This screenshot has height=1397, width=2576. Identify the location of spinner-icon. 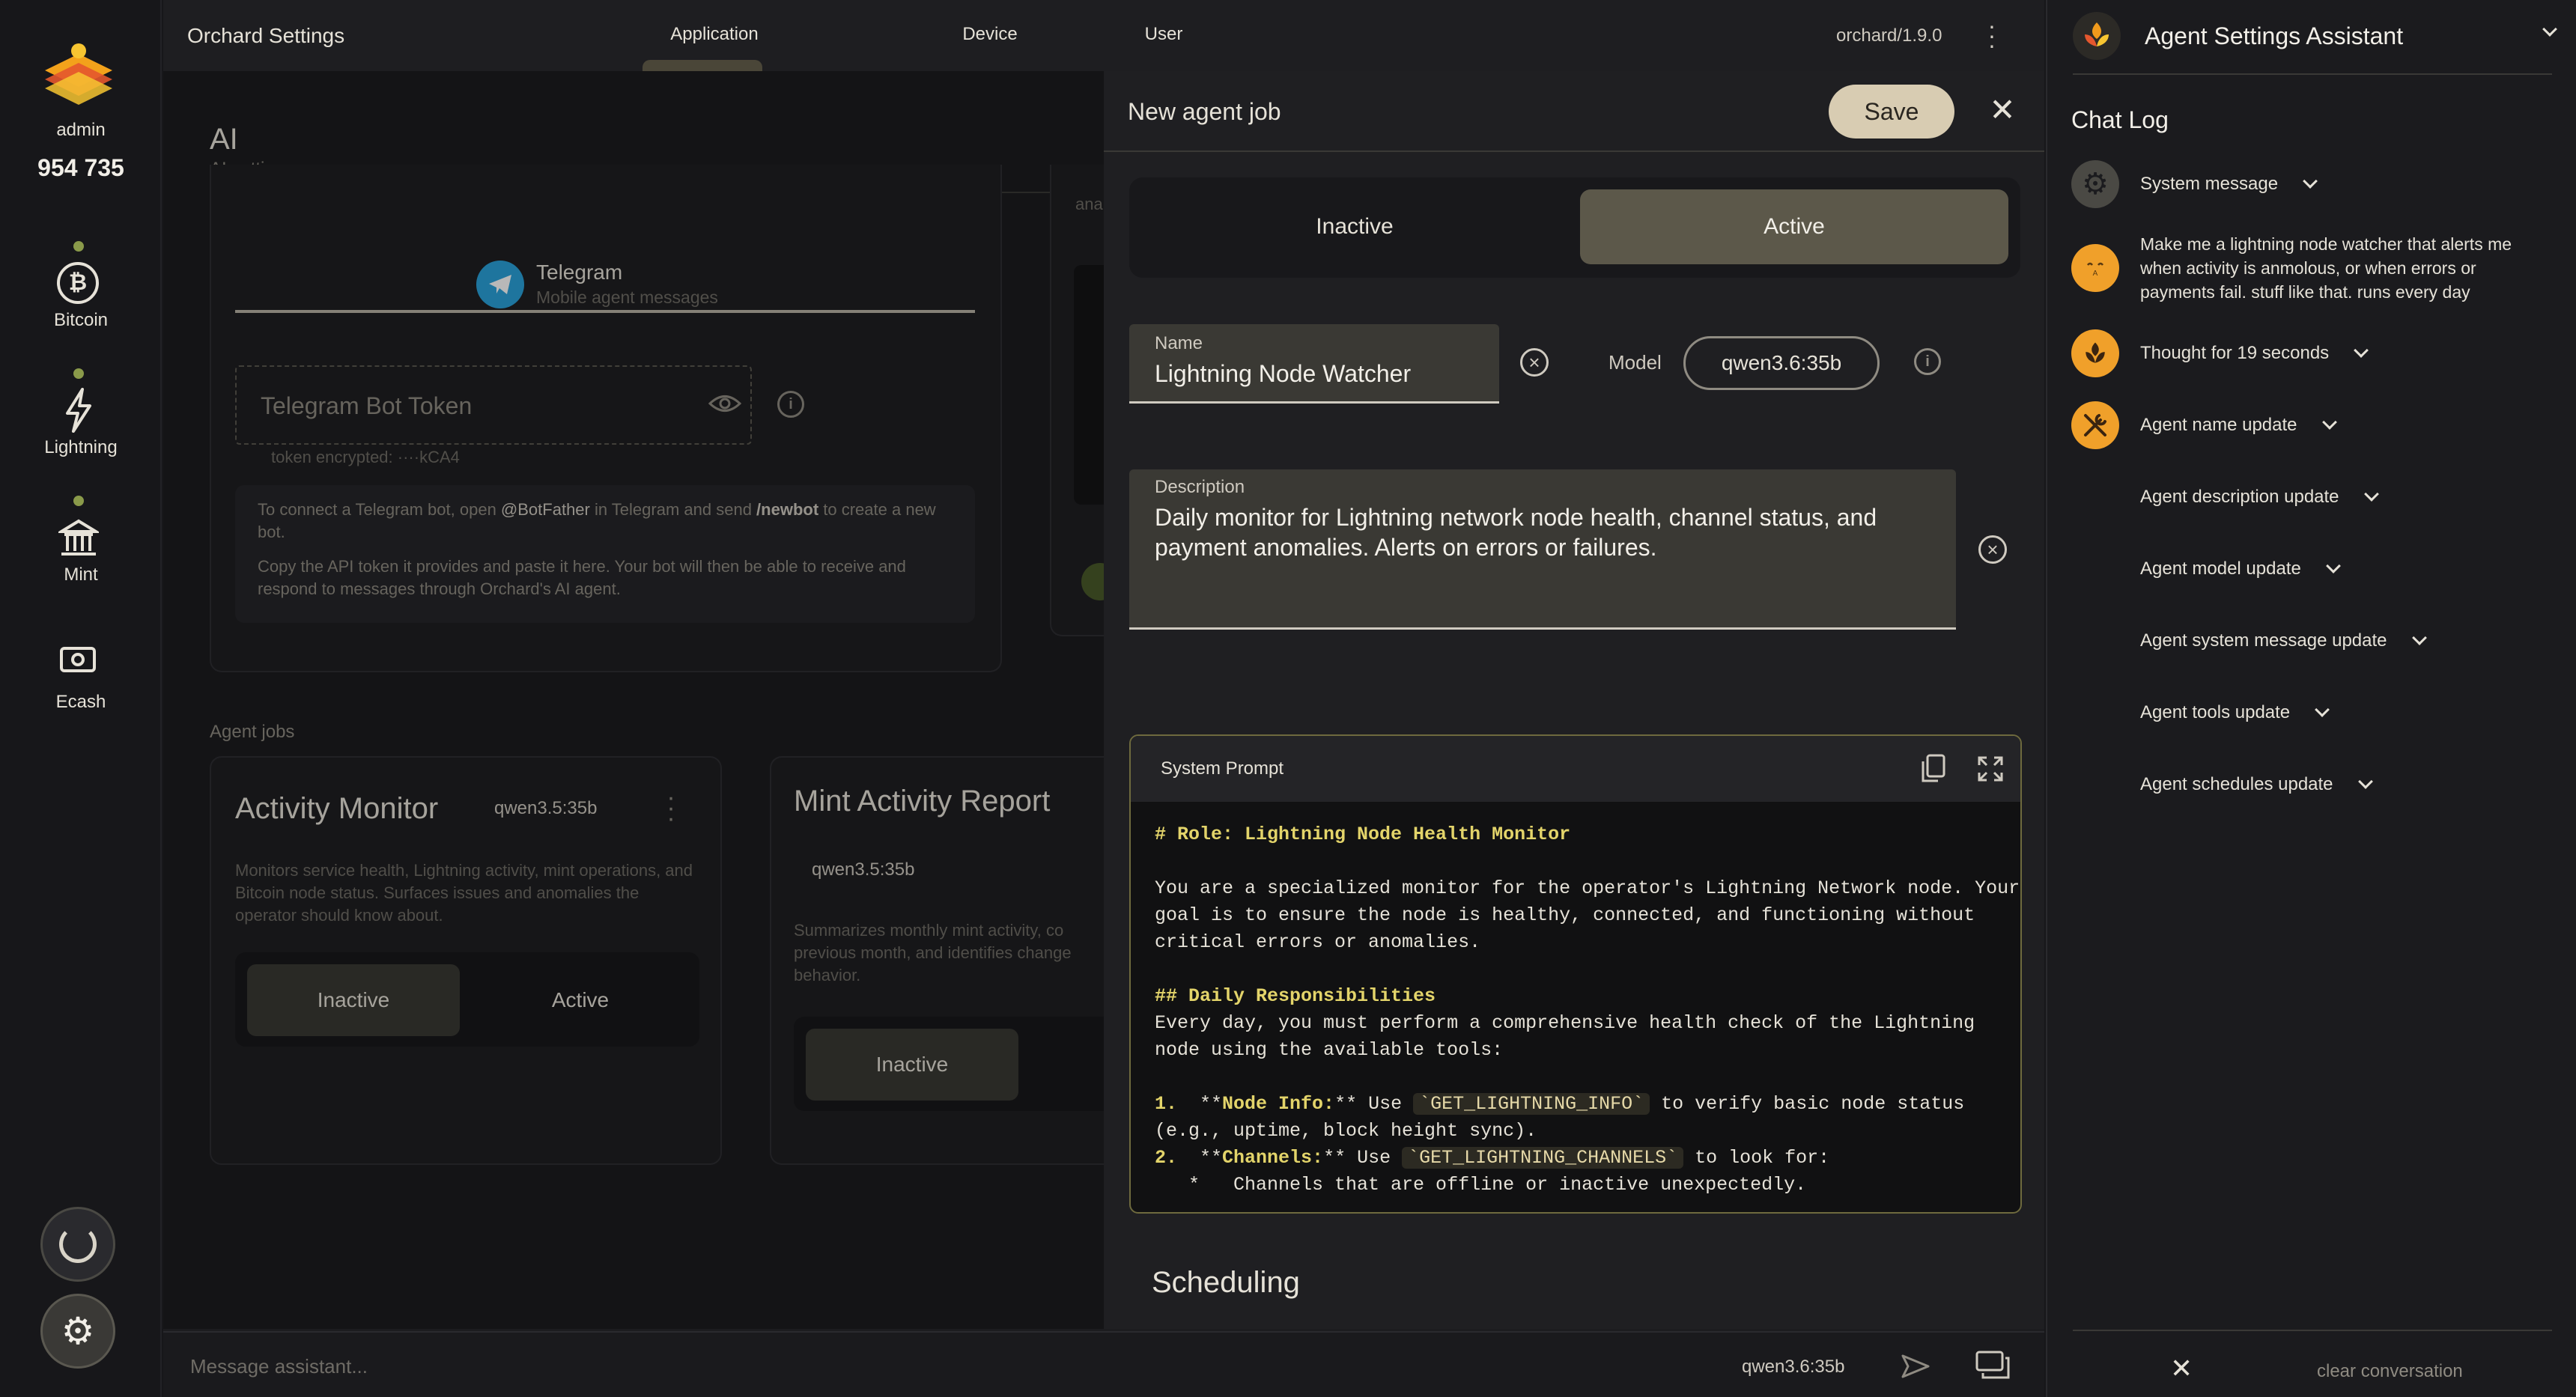
(78, 1245).